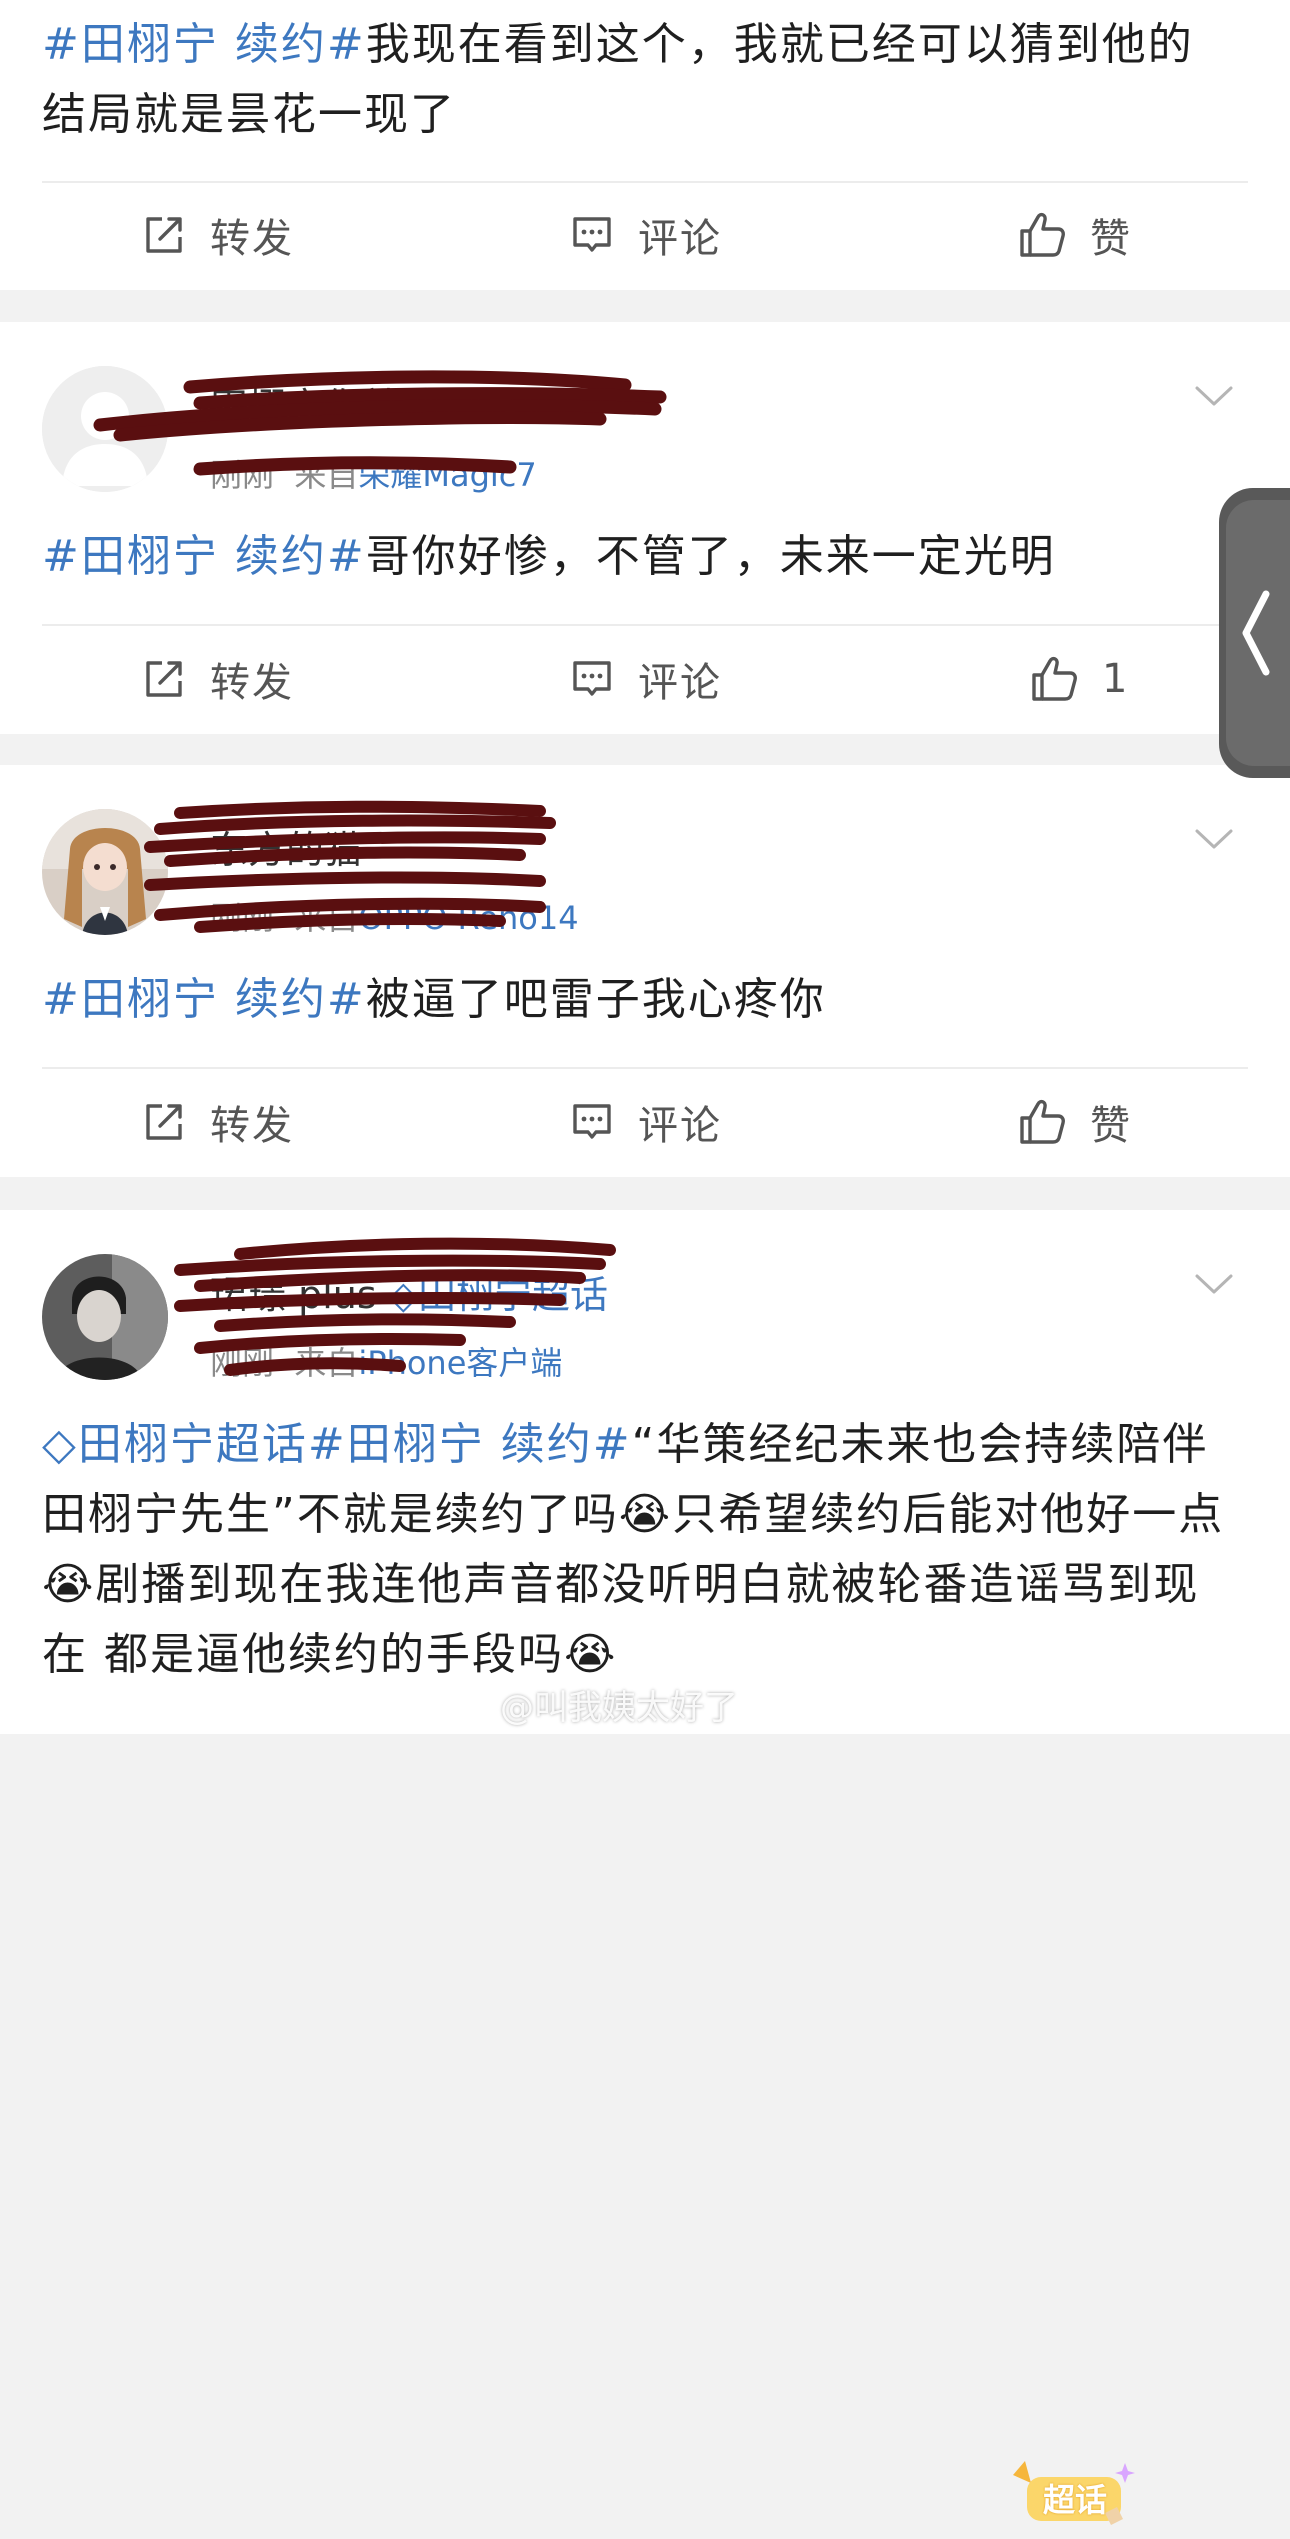  I want to click on portrait-avatar-image, so click(105, 1317).